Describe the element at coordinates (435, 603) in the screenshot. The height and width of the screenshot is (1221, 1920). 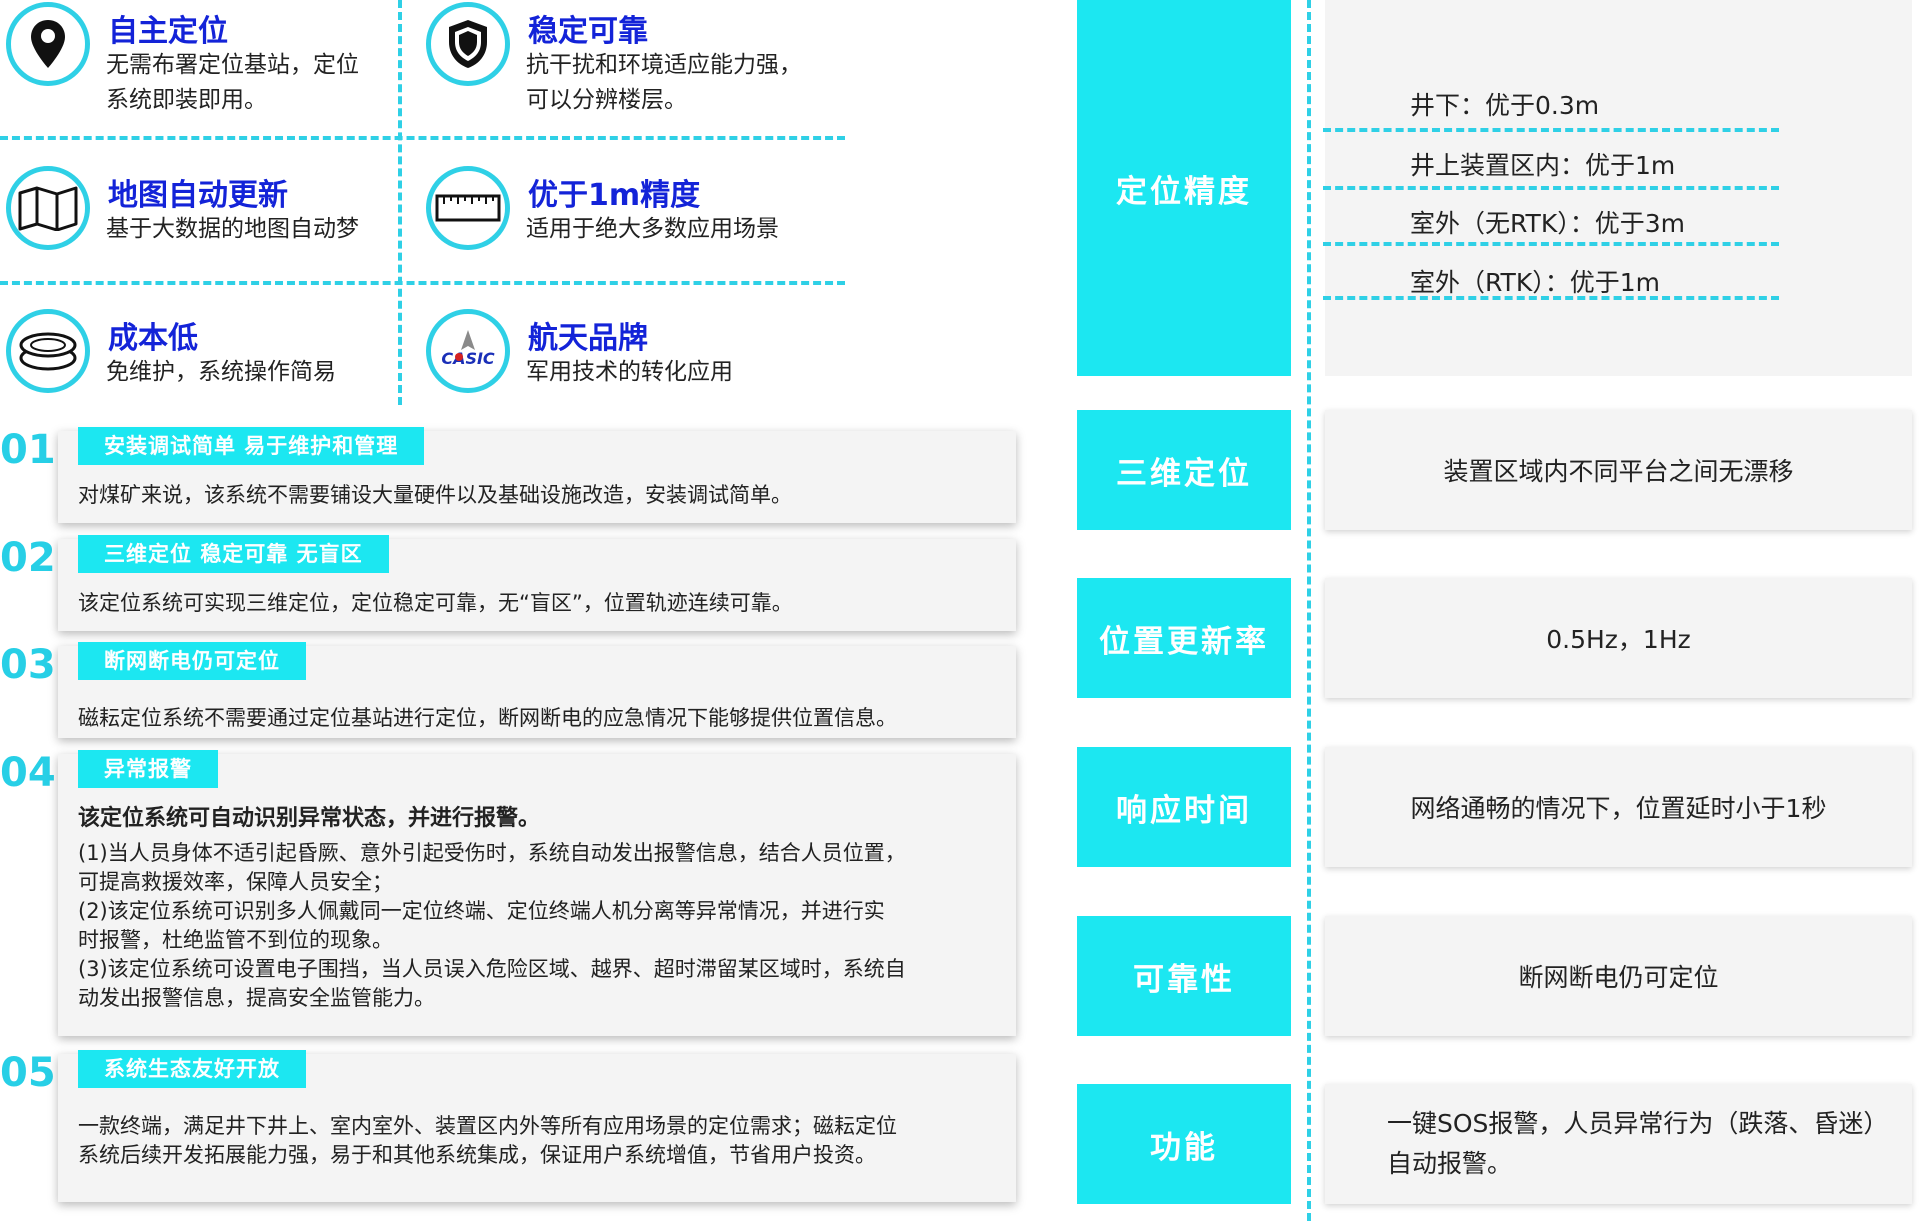
I see `card-line: 该定位系统可实现三维定位，定位稳定可靠，无“盲区”，位置轨迹连续可靠。` at that location.